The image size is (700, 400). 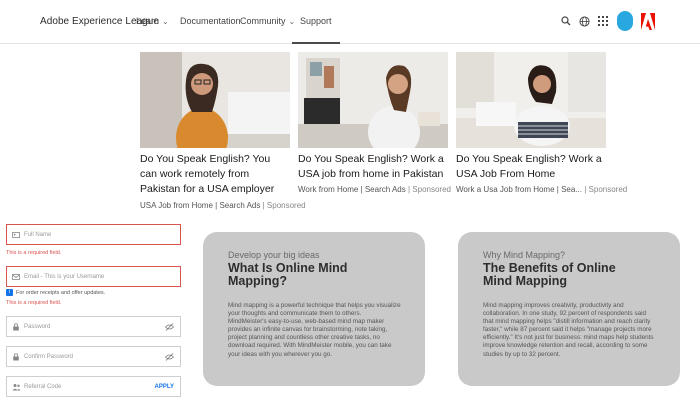 I want to click on nav-community-label: Community, so click(x=263, y=21).